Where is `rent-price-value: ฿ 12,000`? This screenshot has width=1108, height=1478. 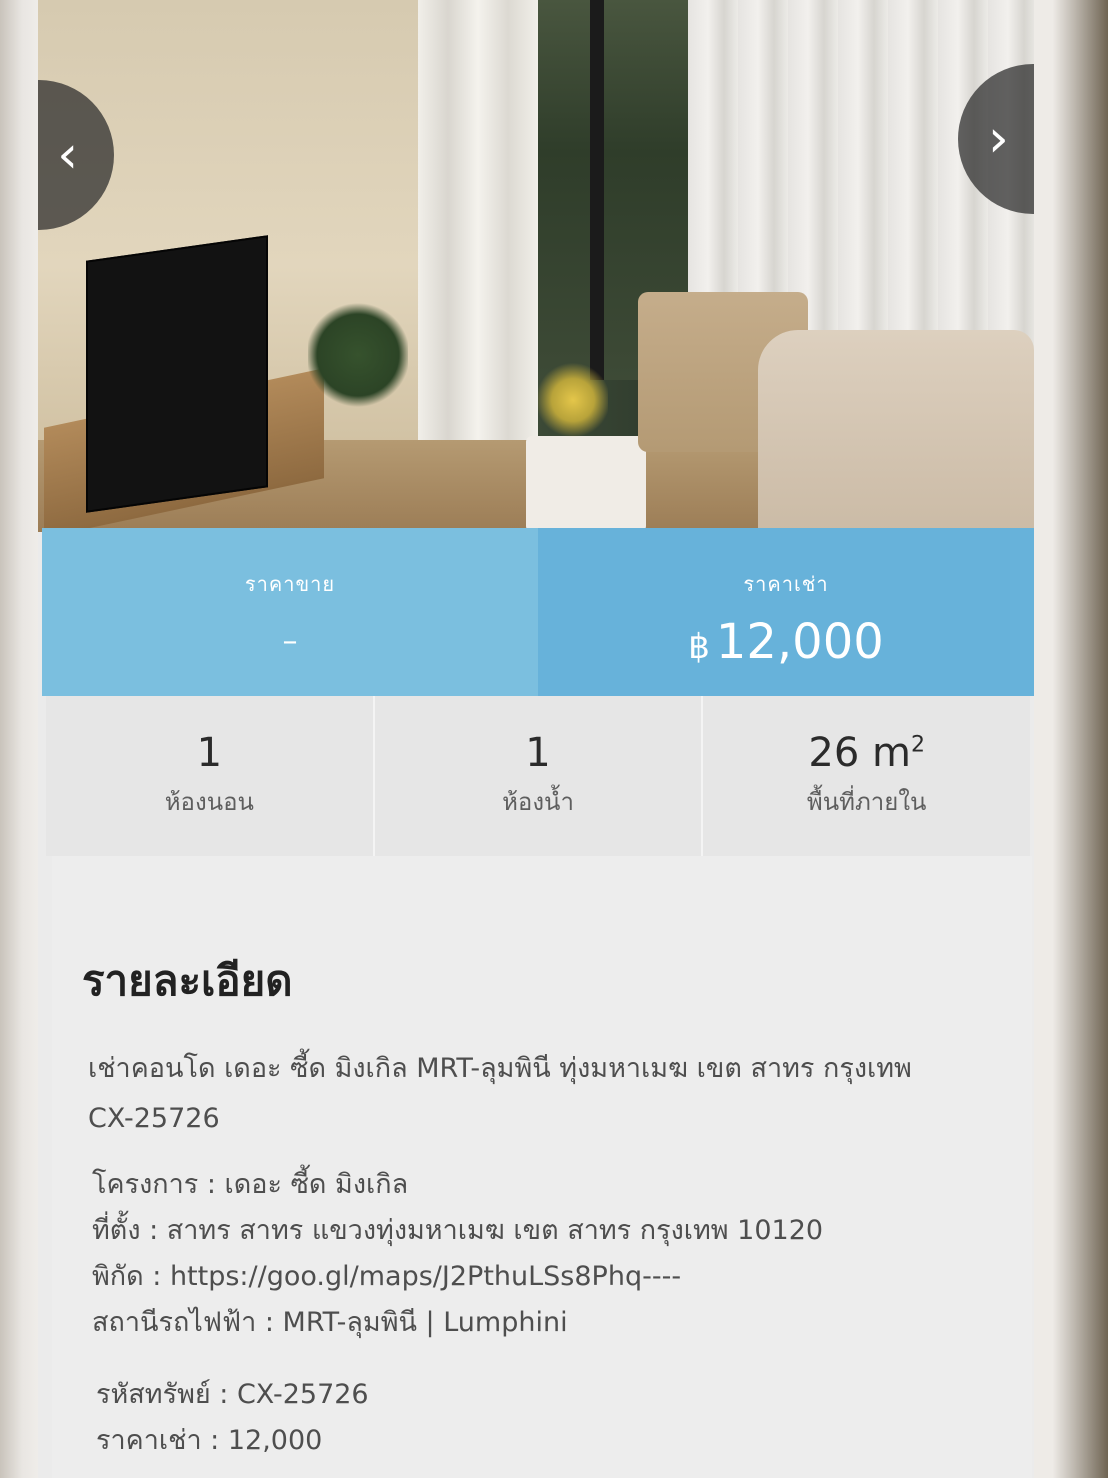 rent-price-value: ฿ 12,000 is located at coordinates (786, 642).